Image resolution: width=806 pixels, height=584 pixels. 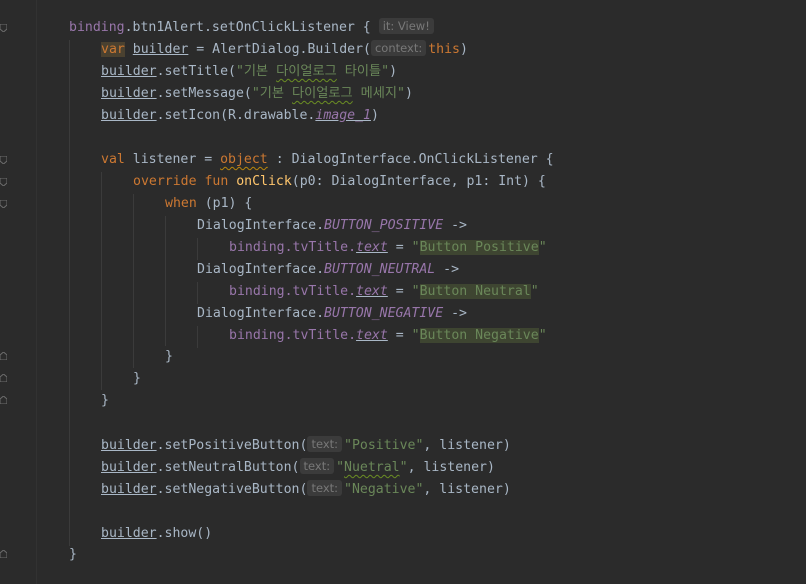 What do you see at coordinates (332, 226) in the screenshot?
I see `code-line: DialogInterface.BUTTON_POSITIVE ->` at bounding box center [332, 226].